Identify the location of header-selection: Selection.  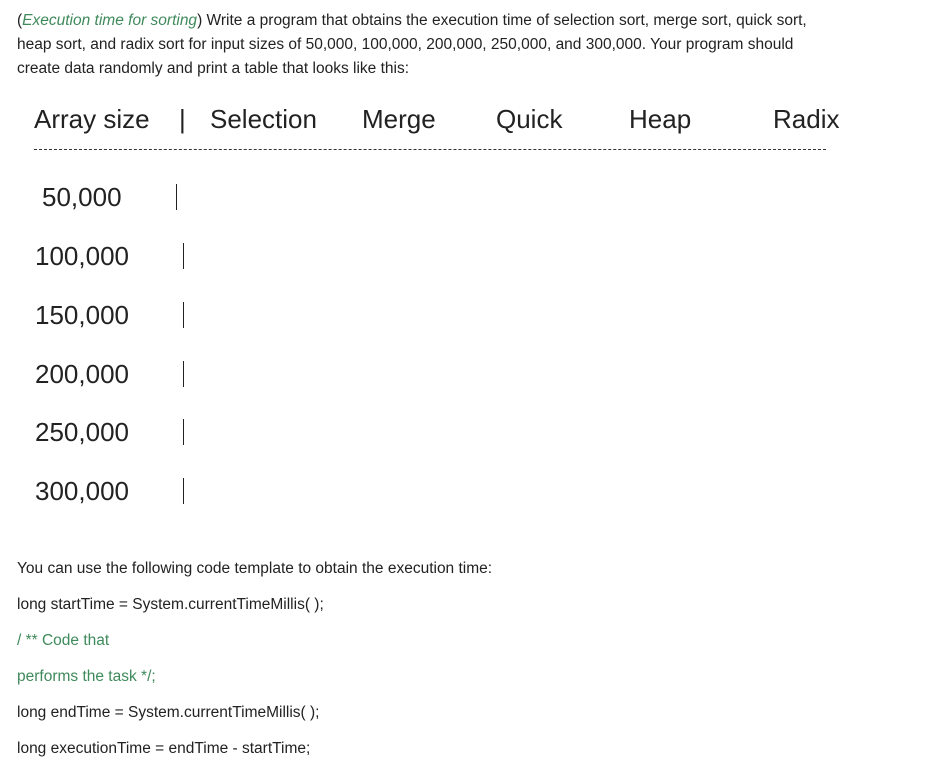
(263, 119).